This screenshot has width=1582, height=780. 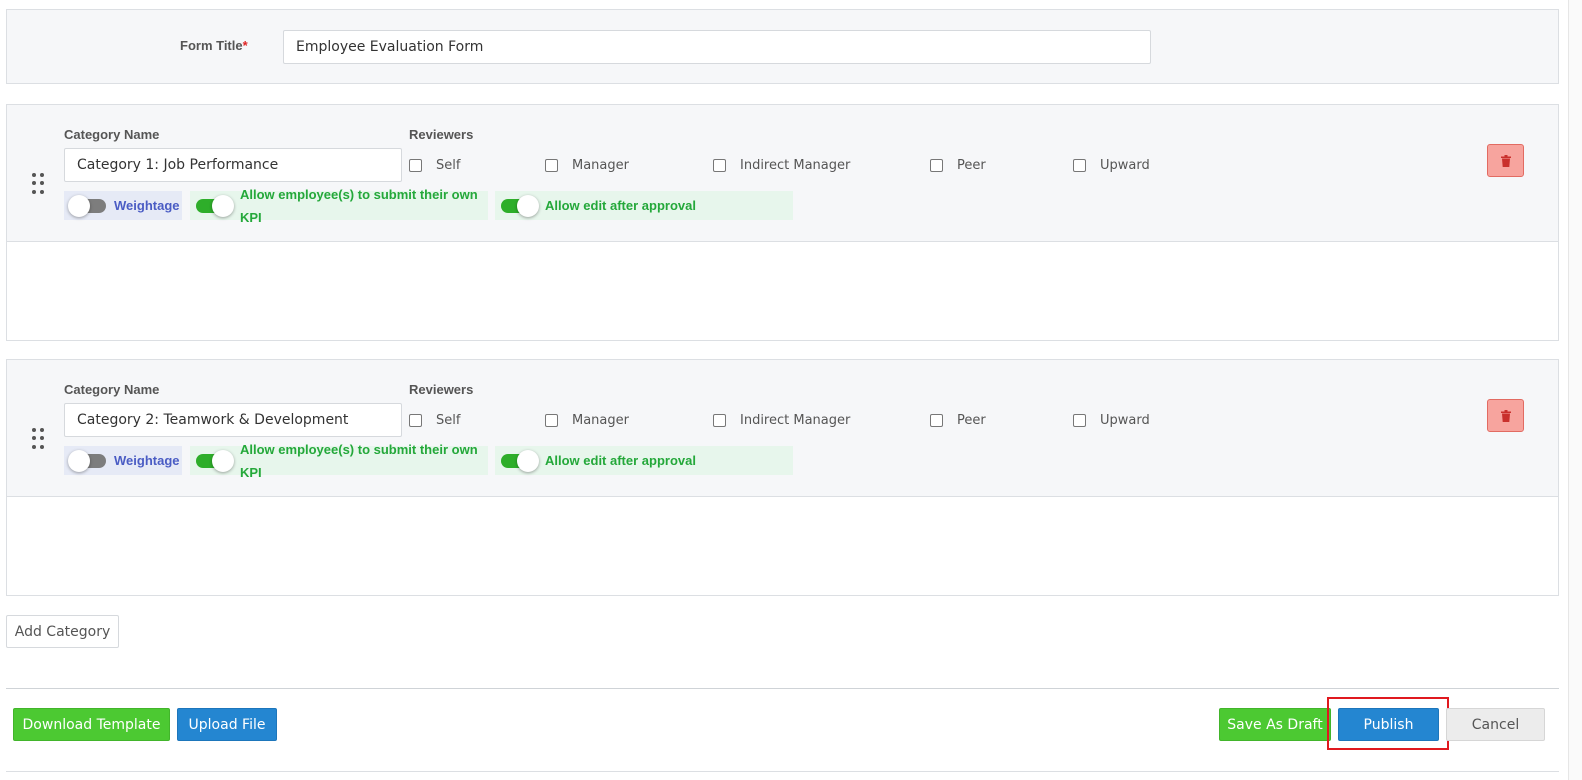 What do you see at coordinates (1575, 390) in the screenshot?
I see `vertical-scrollbar` at bounding box center [1575, 390].